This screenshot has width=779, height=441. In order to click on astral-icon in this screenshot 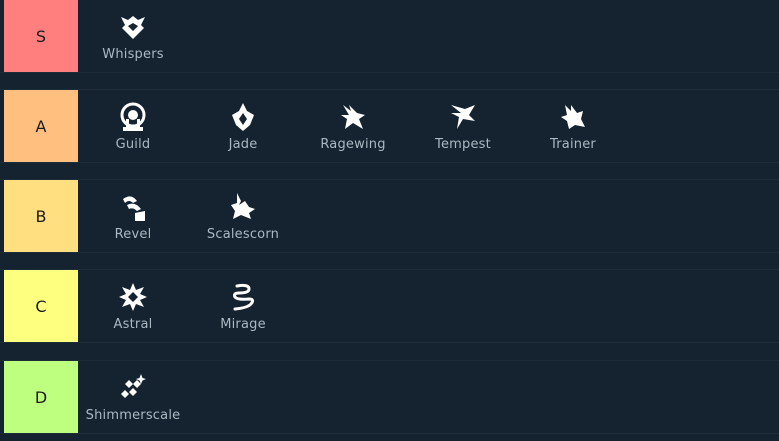, I will do `click(133, 297)`.